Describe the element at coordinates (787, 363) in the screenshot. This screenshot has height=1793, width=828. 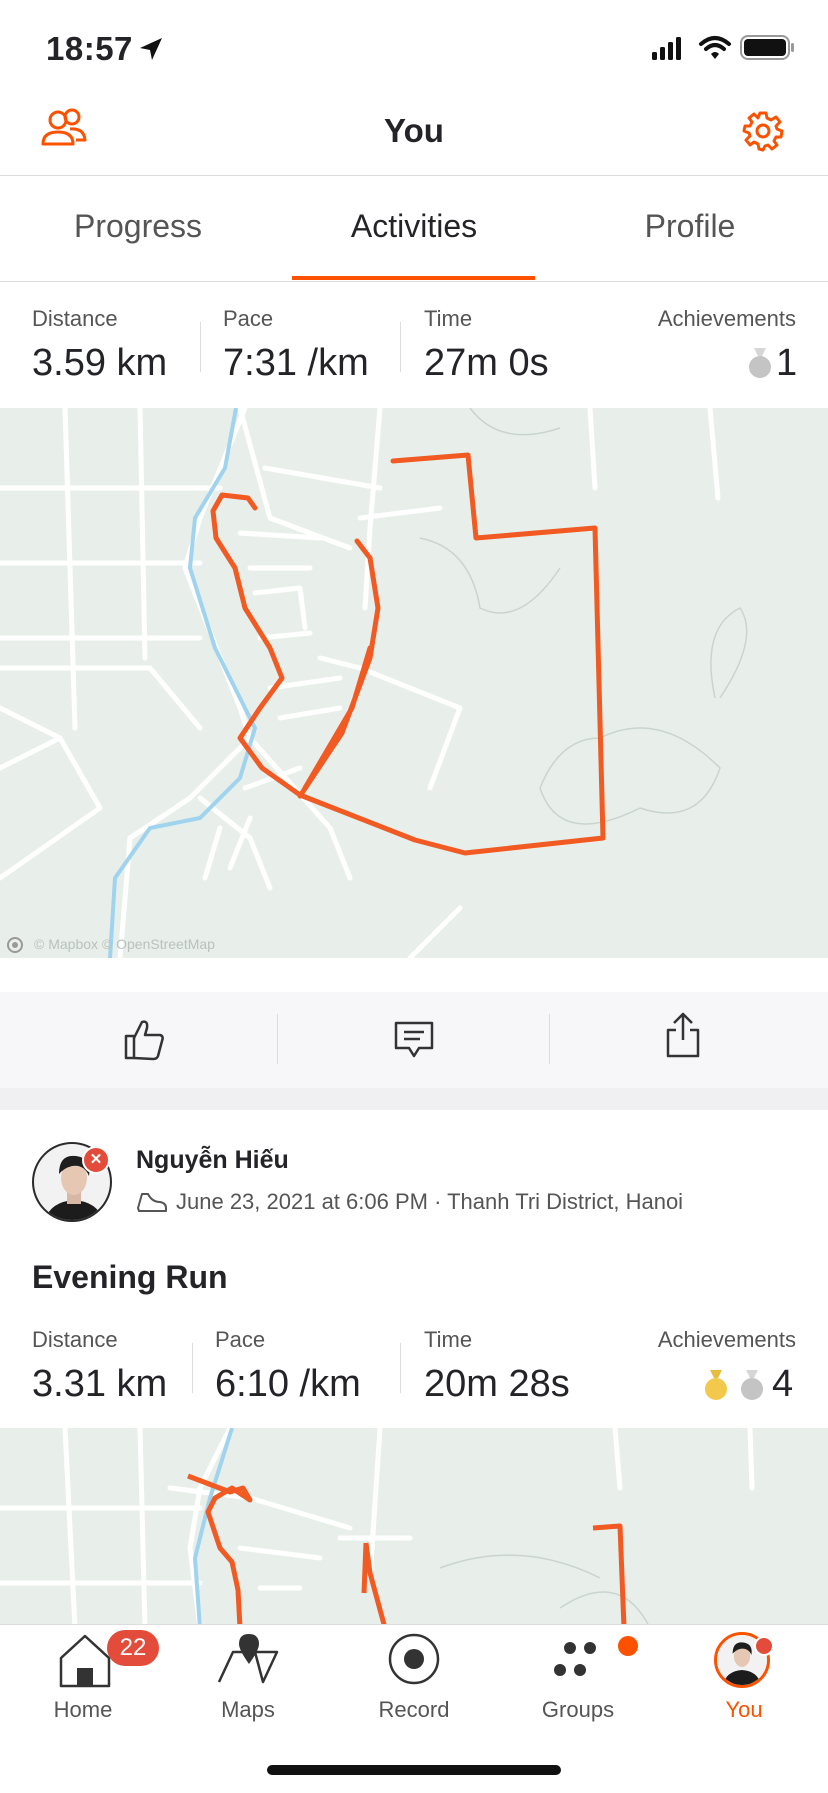
I see `achievements-count: 1` at that location.